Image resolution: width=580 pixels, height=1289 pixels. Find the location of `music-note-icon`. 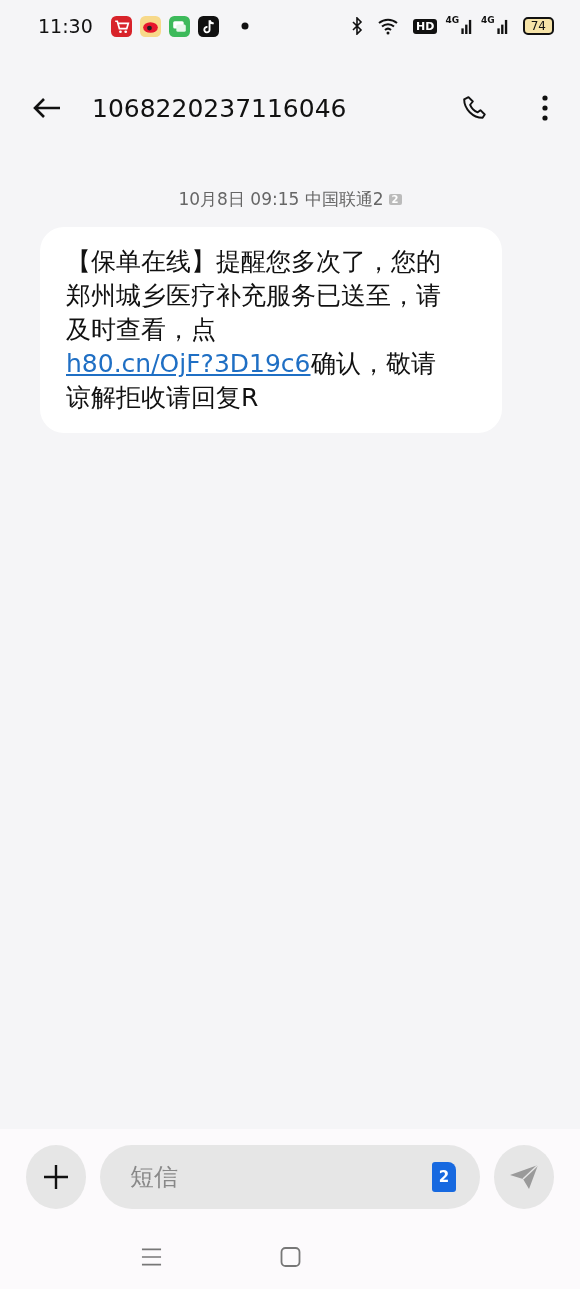

music-note-icon is located at coordinates (208, 26).